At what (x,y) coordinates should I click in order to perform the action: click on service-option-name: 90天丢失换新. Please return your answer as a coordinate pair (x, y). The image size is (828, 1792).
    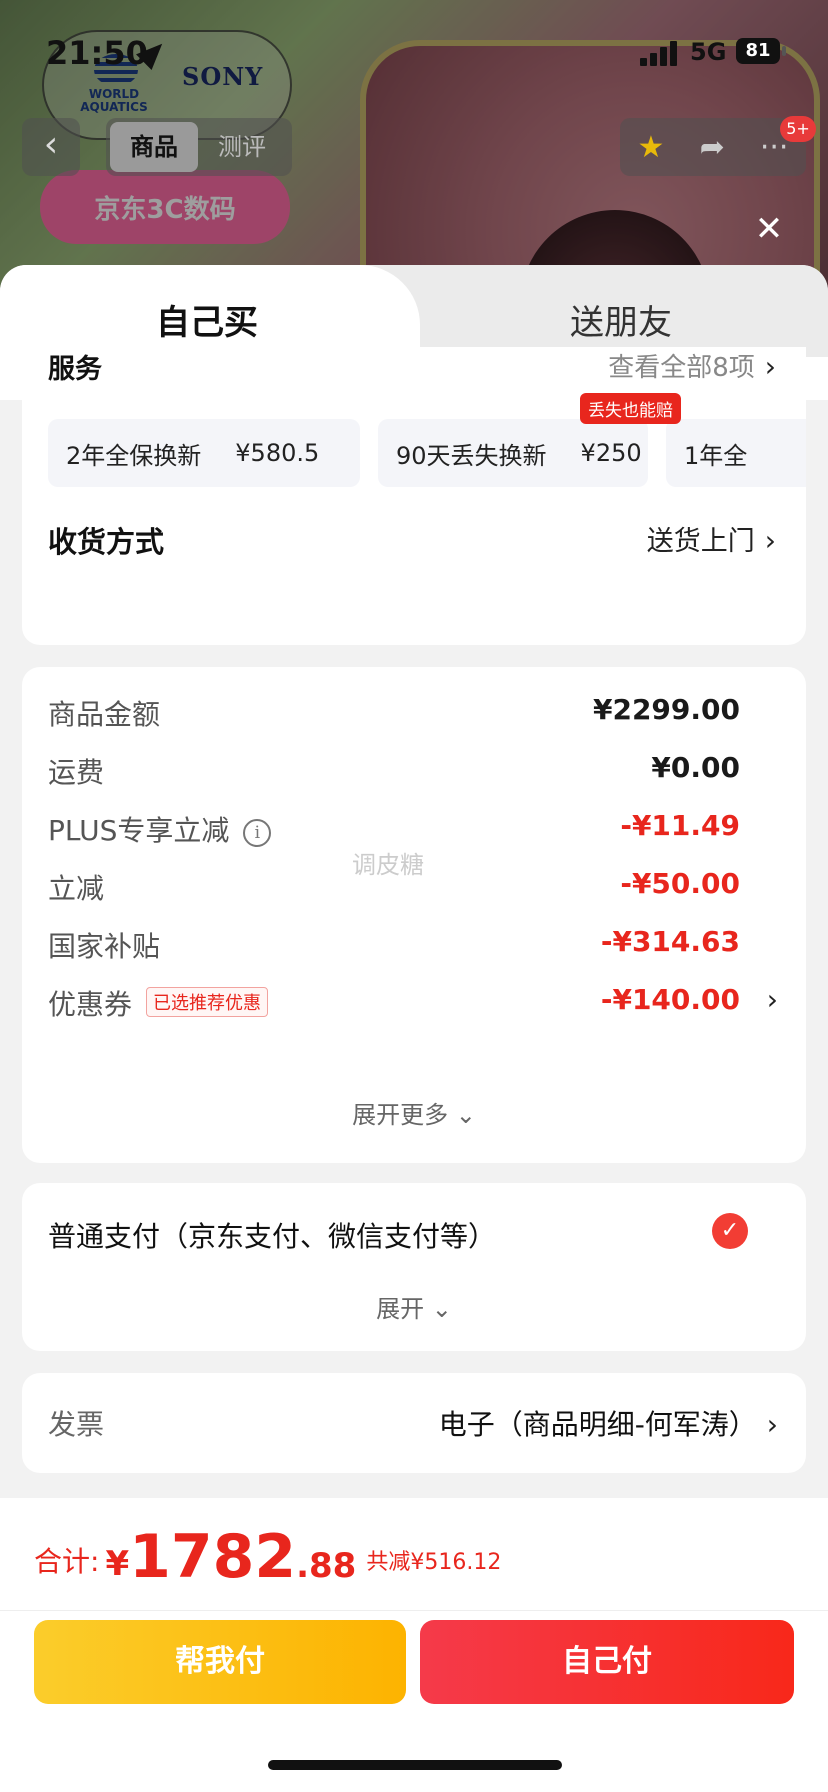
    Looking at the image, I should click on (471, 455).